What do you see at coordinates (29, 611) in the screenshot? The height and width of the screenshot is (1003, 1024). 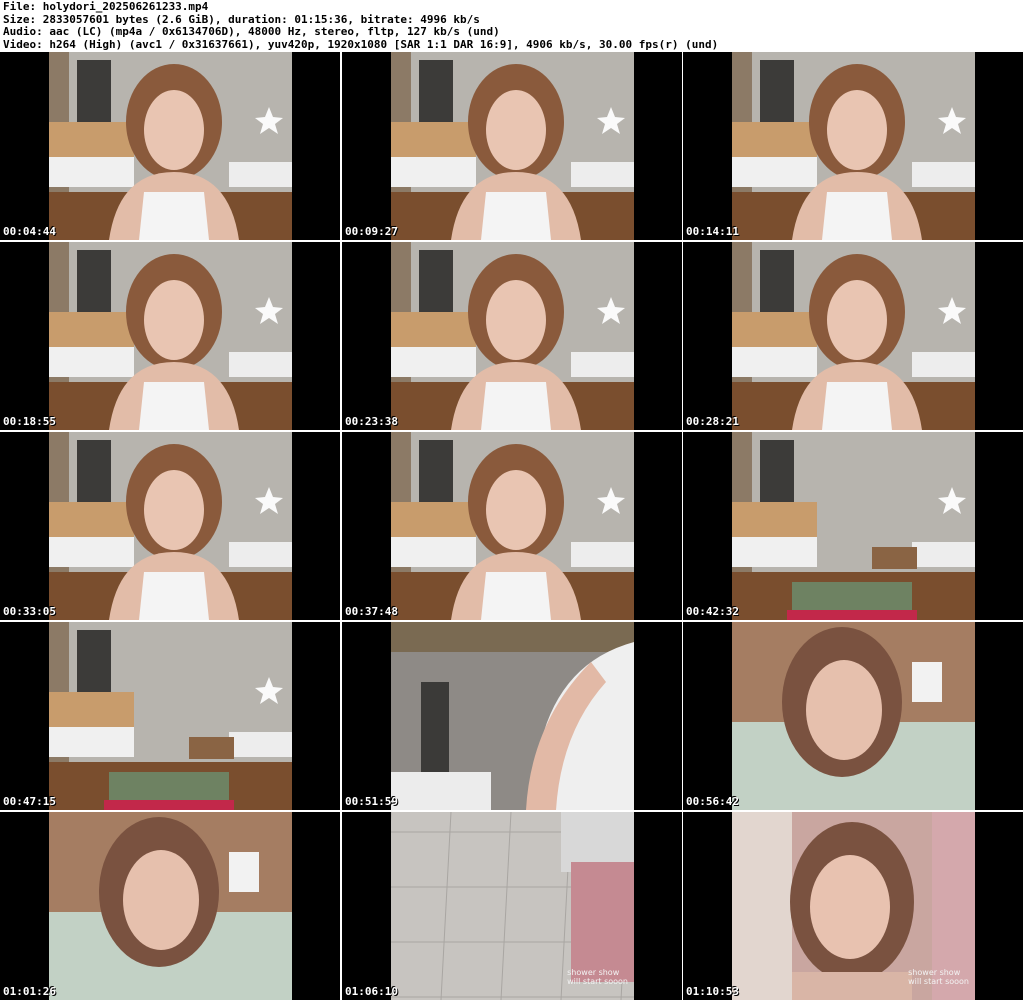 I see `timestamp-label: 00:33:05` at bounding box center [29, 611].